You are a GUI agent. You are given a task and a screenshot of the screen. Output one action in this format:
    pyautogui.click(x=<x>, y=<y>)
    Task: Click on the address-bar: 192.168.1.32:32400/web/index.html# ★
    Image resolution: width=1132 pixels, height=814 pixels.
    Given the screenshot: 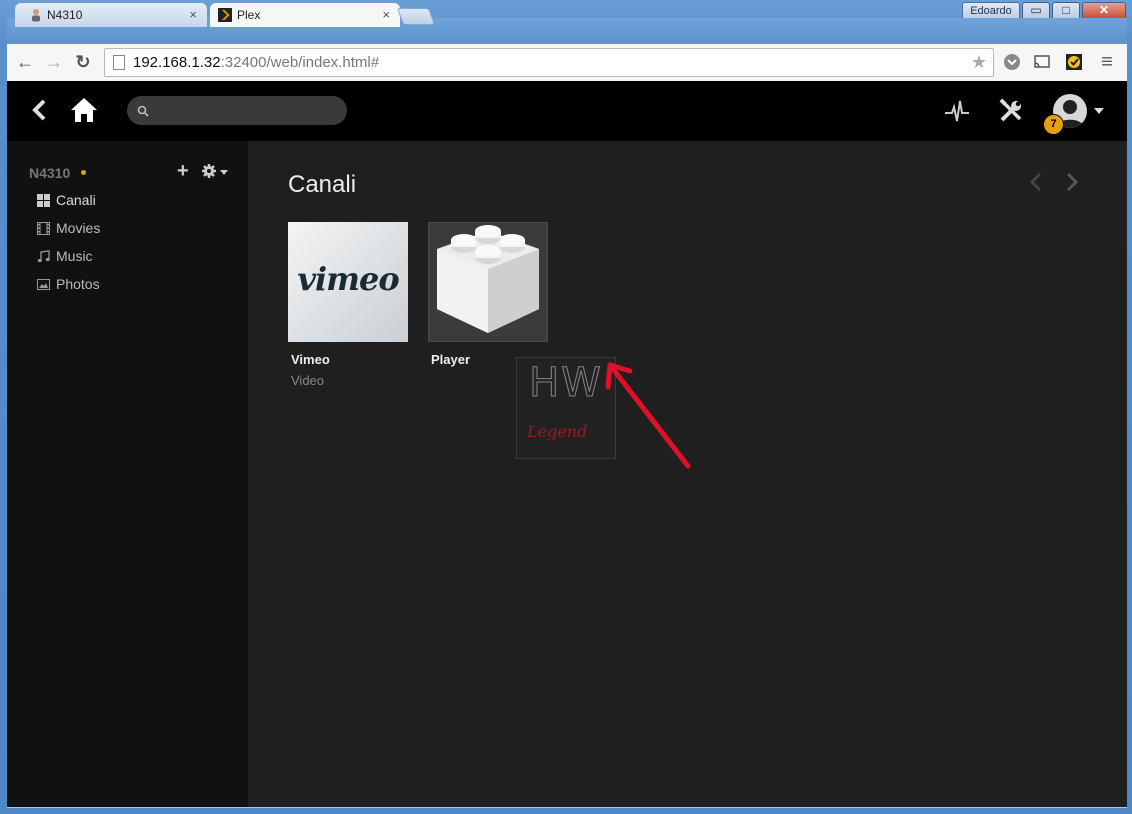 What is the action you would take?
    pyautogui.click(x=549, y=62)
    